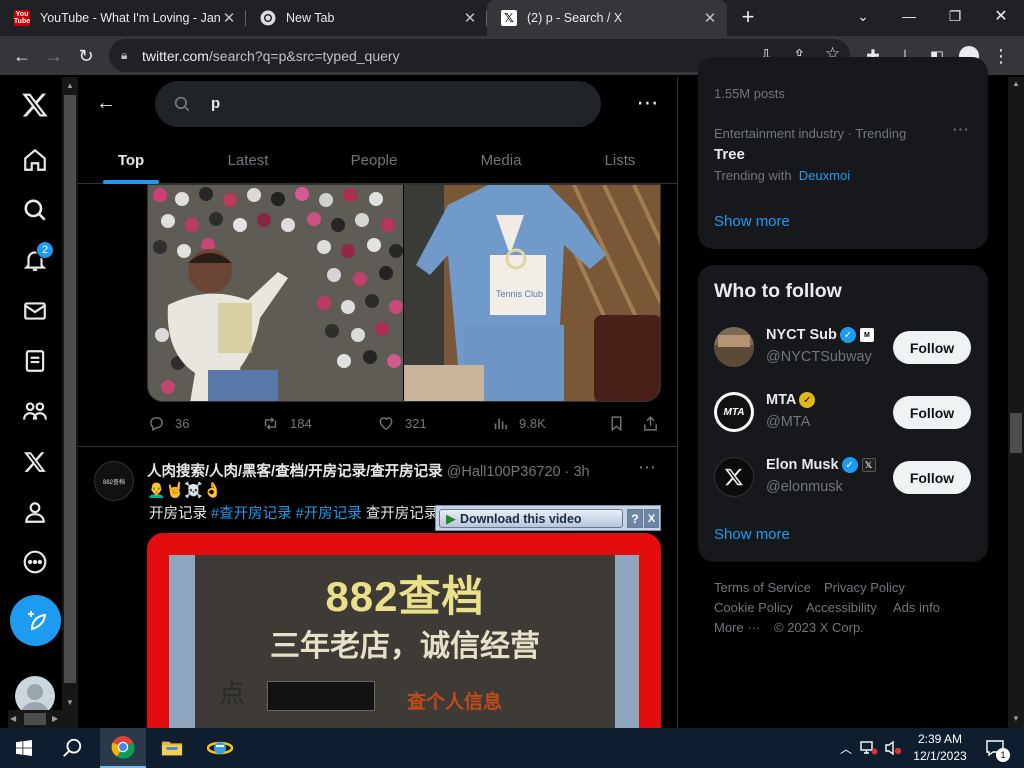 The image size is (1024, 768). What do you see at coordinates (35, 411) in the screenshot?
I see `communities-icon` at bounding box center [35, 411].